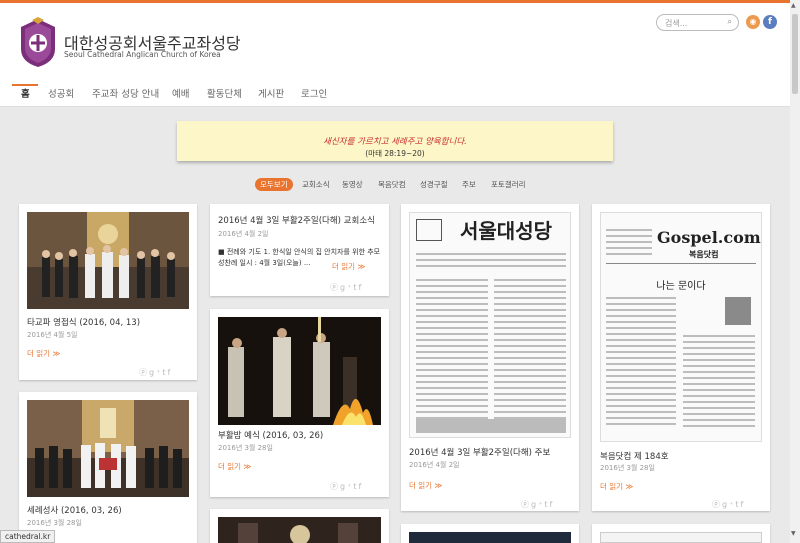  Describe the element at coordinates (738, 311) in the screenshot. I see `author-photo` at that location.